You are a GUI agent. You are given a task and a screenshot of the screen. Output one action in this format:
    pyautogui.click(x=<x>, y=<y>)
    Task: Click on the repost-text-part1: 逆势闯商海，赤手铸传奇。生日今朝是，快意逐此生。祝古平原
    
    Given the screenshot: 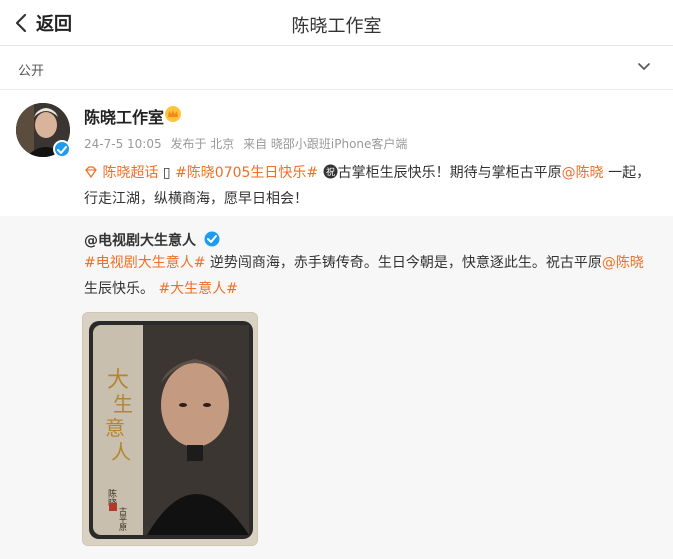 What is the action you would take?
    pyautogui.click(x=403, y=263)
    